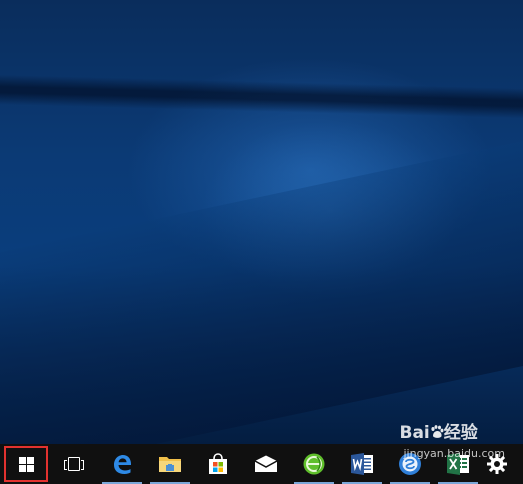 The image size is (523, 484). I want to click on start-button, so click(26, 464).